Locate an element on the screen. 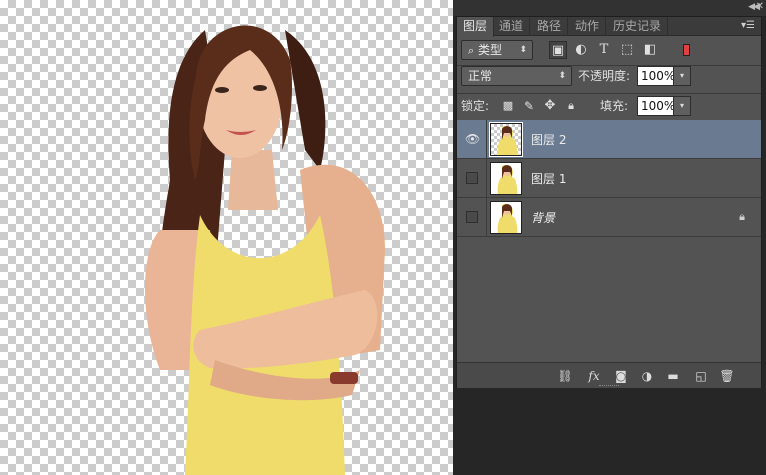  search-icon: ⌕ is located at coordinates (471, 50).